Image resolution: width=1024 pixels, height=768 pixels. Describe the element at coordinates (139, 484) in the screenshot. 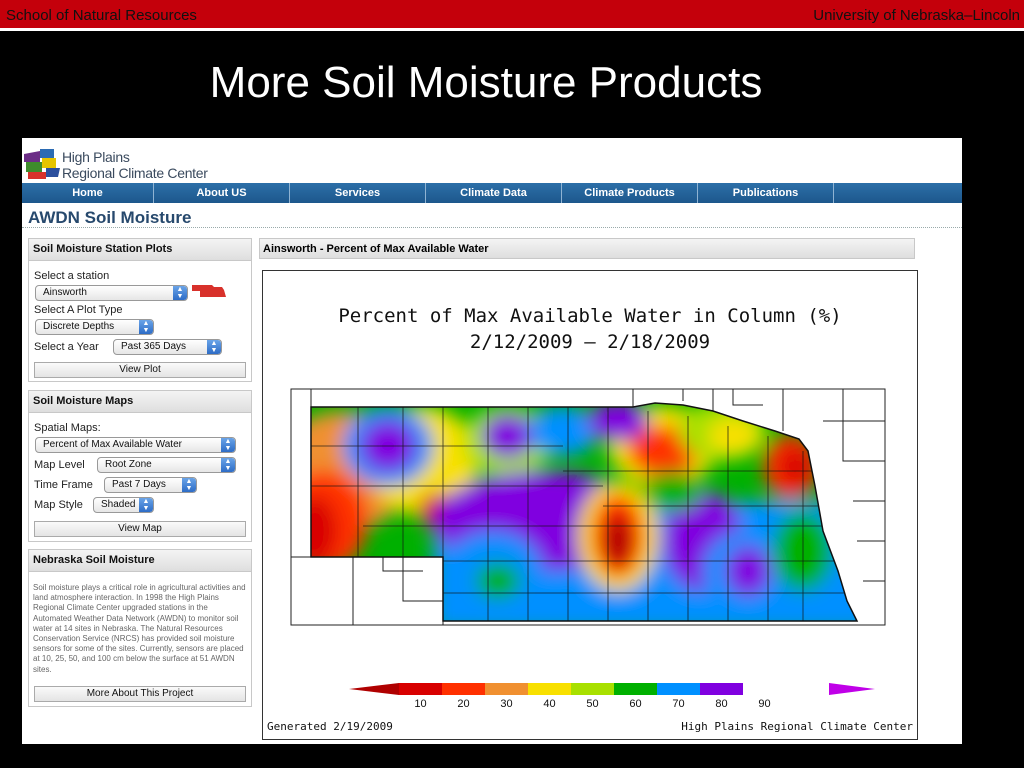

I see `time-frame-value: Past 7 Days` at that location.